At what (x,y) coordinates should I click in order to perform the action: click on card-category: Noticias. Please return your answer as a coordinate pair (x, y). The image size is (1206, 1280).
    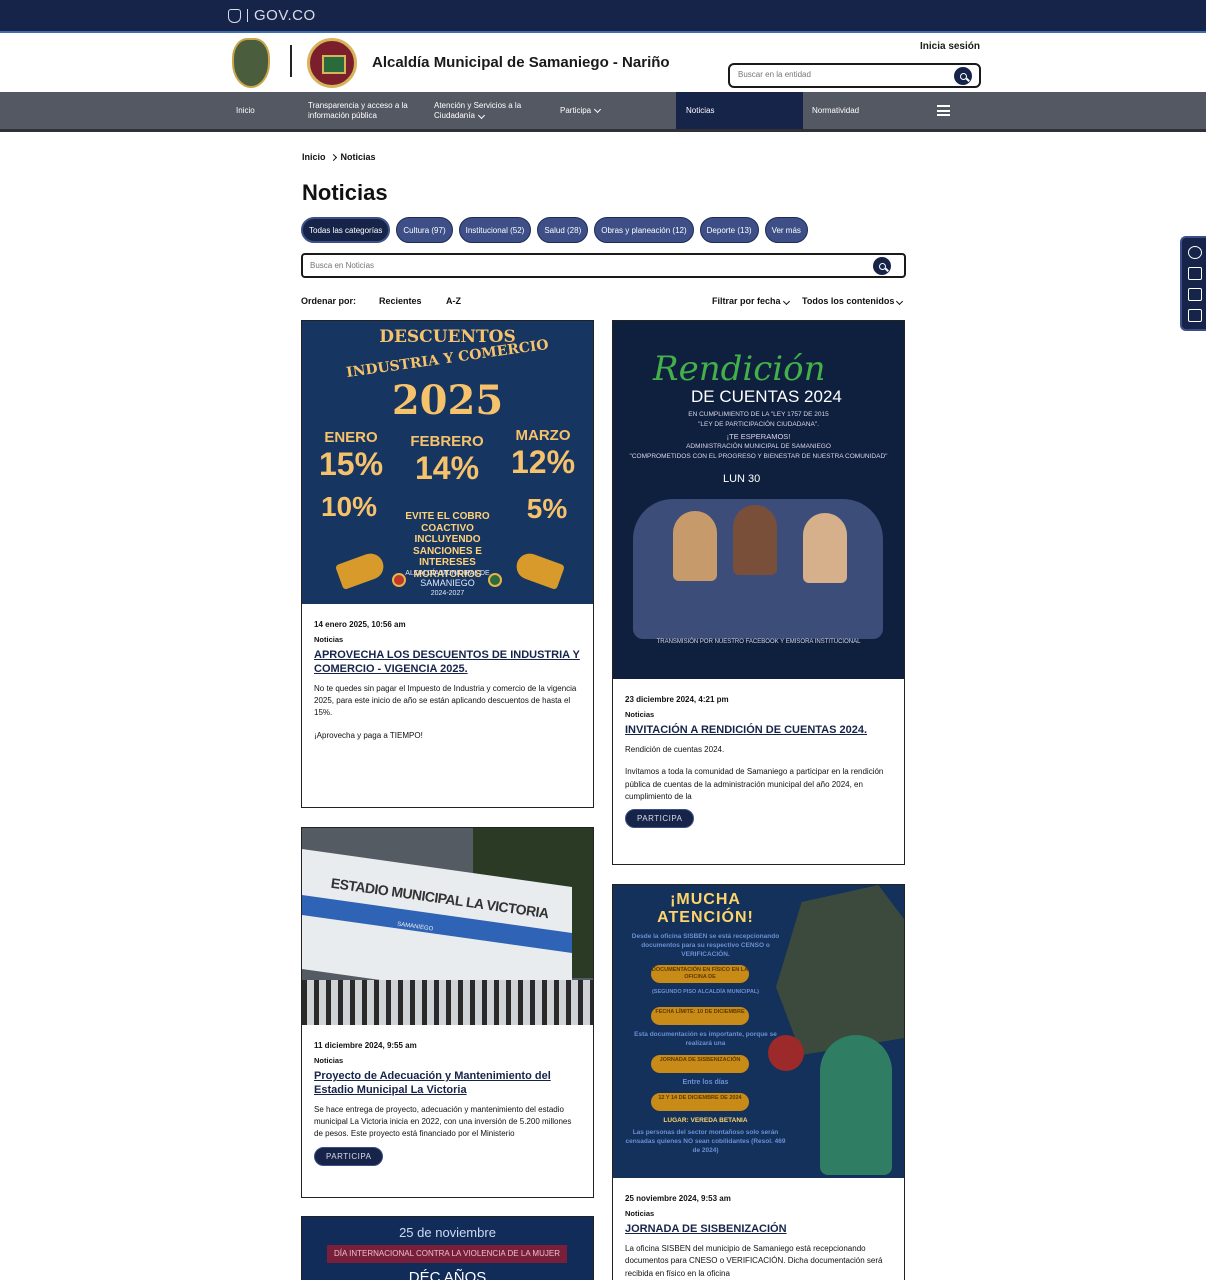
    Looking at the image, I should click on (329, 1060).